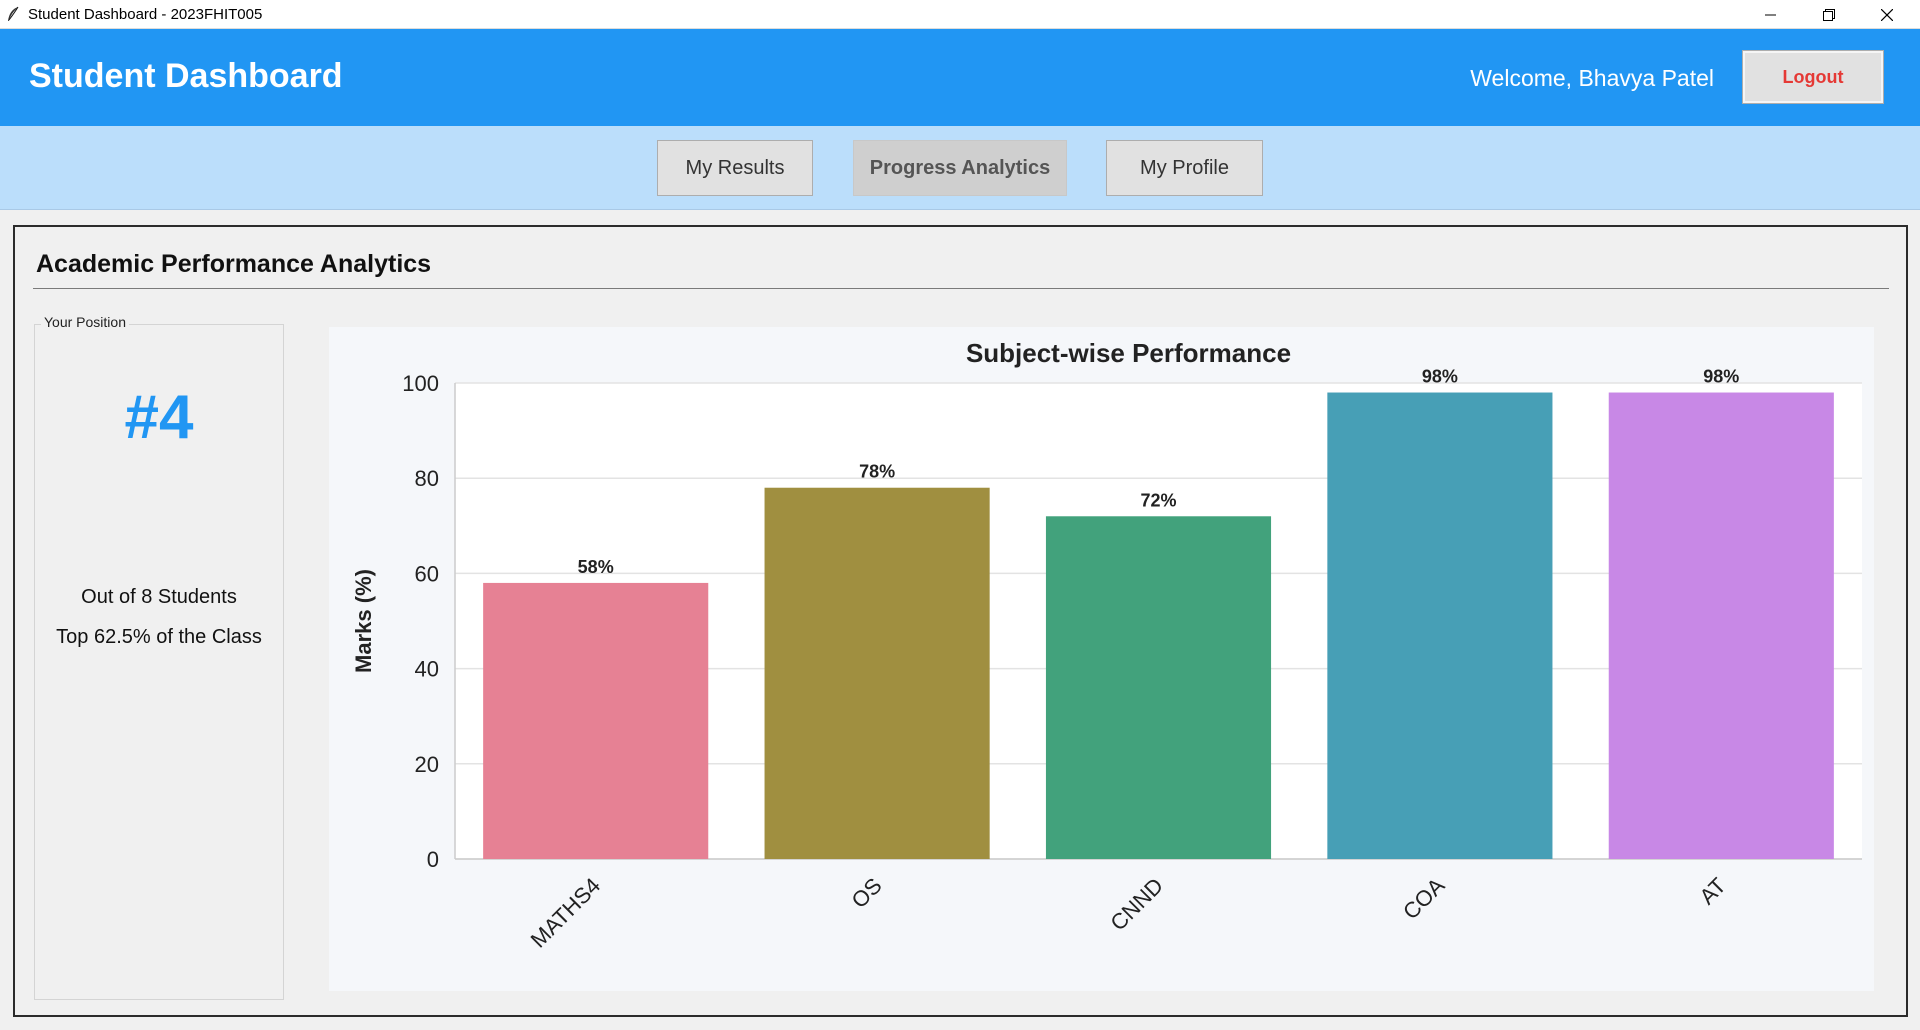 Image resolution: width=1920 pixels, height=1030 pixels. Describe the element at coordinates (427, 573) in the screenshot. I see `chart-y-tick-label: 60` at that location.